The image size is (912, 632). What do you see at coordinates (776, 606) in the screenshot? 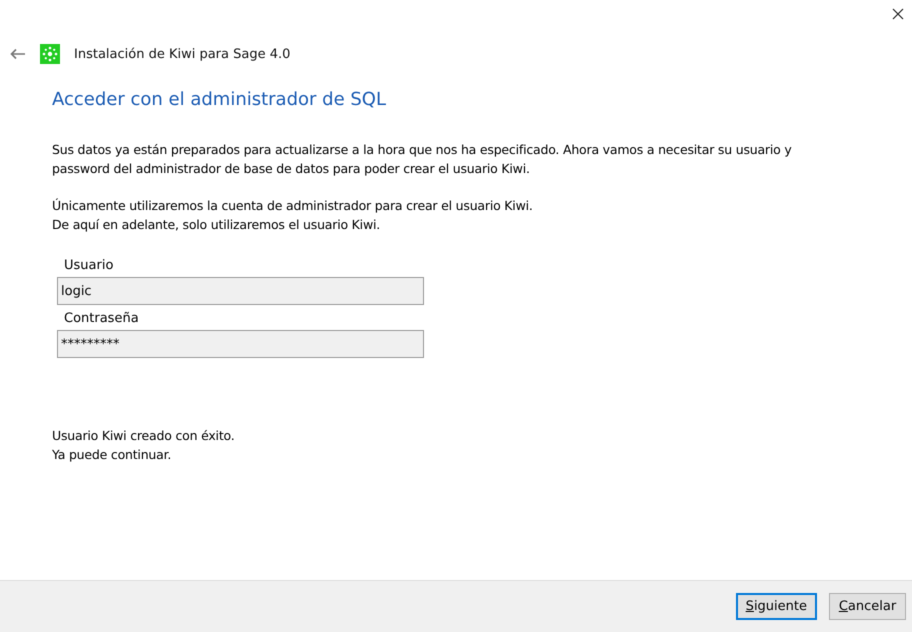
I see `dialog-button: Siguiente` at bounding box center [776, 606].